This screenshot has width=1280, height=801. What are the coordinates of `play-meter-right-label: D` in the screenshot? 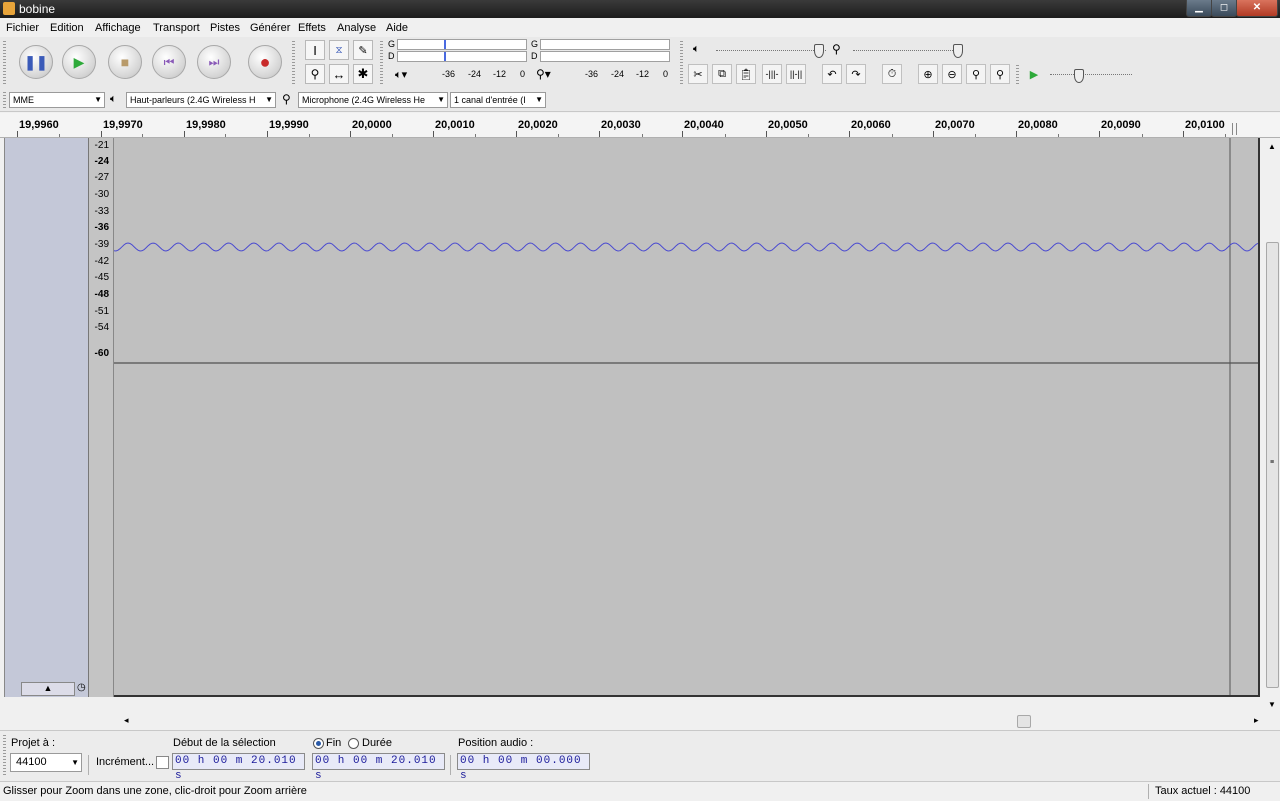 It's located at (391, 56).